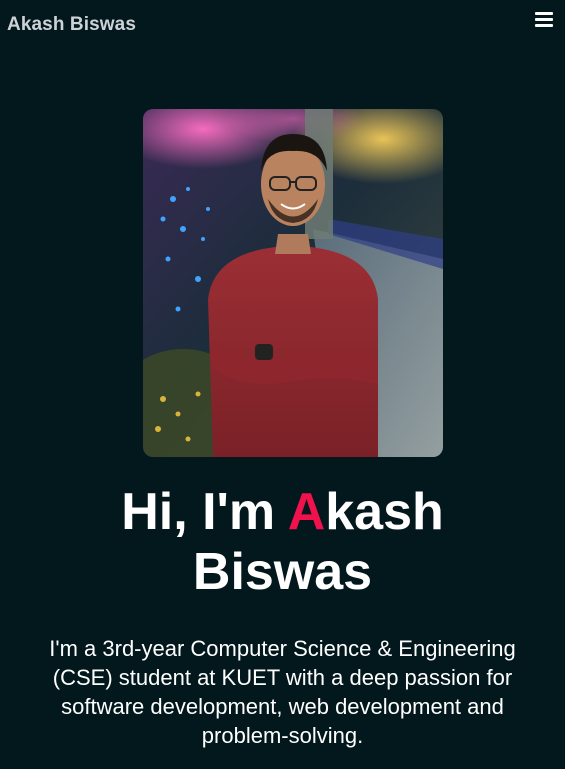  Describe the element at coordinates (282, 572) in the screenshot. I see `hero-title-line2: Biswas` at that location.